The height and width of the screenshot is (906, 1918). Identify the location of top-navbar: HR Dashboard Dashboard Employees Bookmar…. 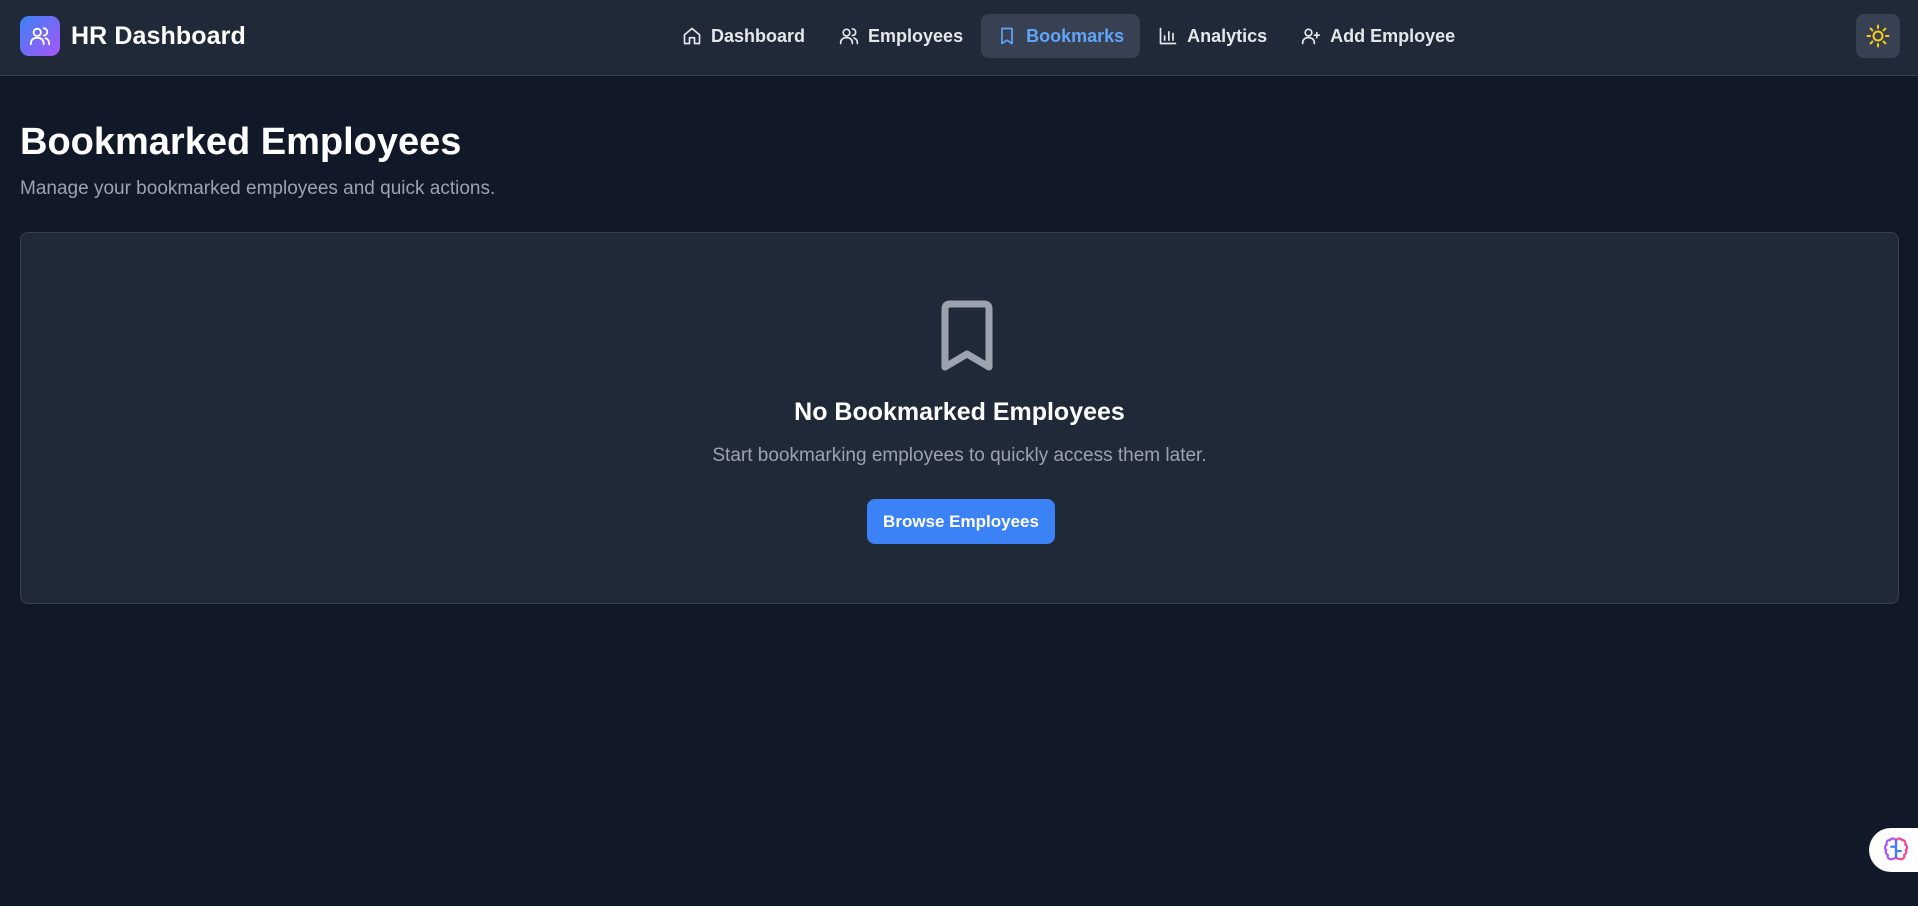
(959, 38).